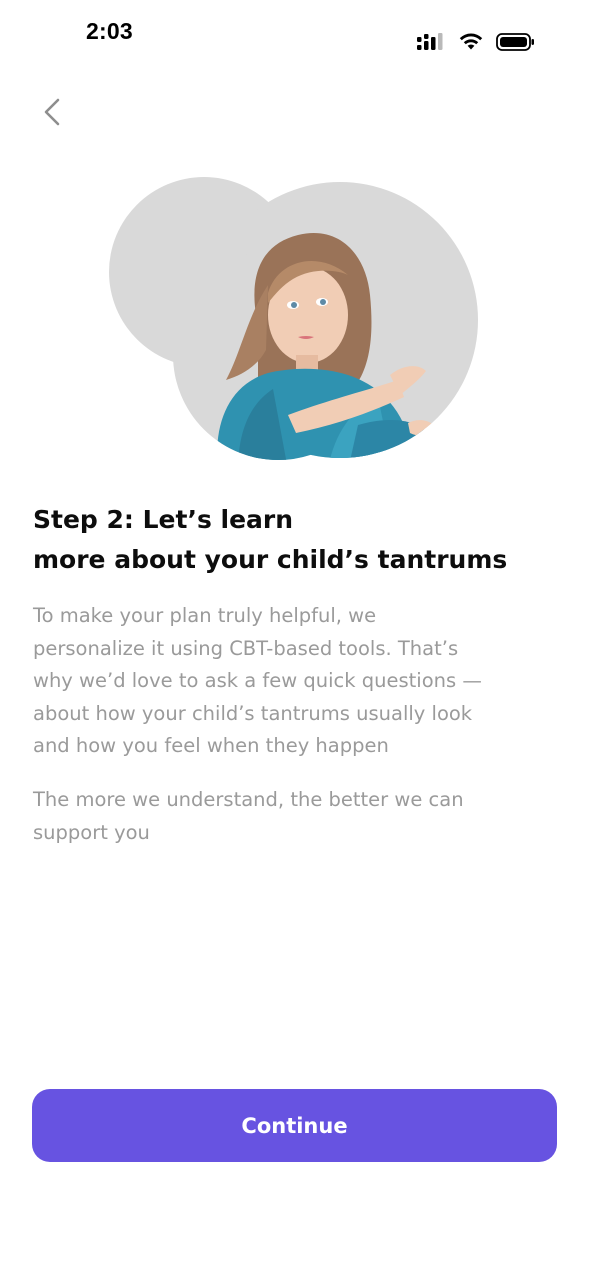  I want to click on wifi-icon, so click(471, 44).